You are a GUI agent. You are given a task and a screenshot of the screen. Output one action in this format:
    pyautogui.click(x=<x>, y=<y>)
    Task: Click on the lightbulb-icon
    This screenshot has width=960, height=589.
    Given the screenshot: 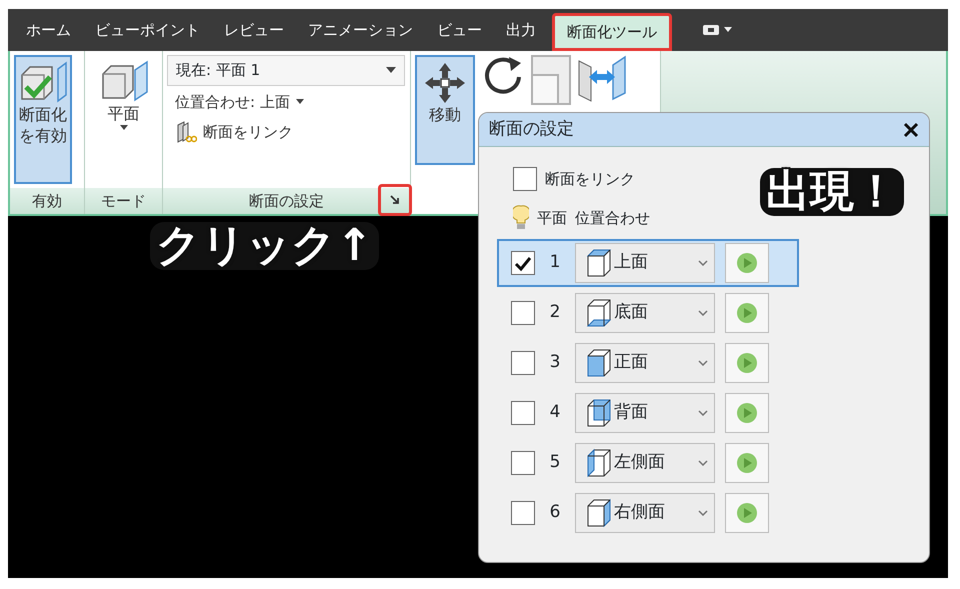 What is the action you would take?
    pyautogui.click(x=521, y=218)
    